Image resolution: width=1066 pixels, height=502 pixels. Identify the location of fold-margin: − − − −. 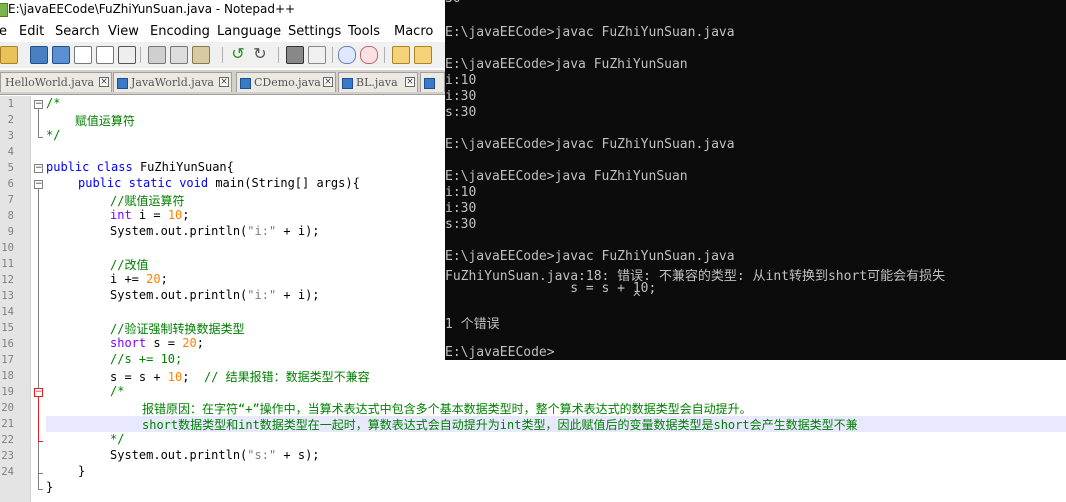
(38, 299).